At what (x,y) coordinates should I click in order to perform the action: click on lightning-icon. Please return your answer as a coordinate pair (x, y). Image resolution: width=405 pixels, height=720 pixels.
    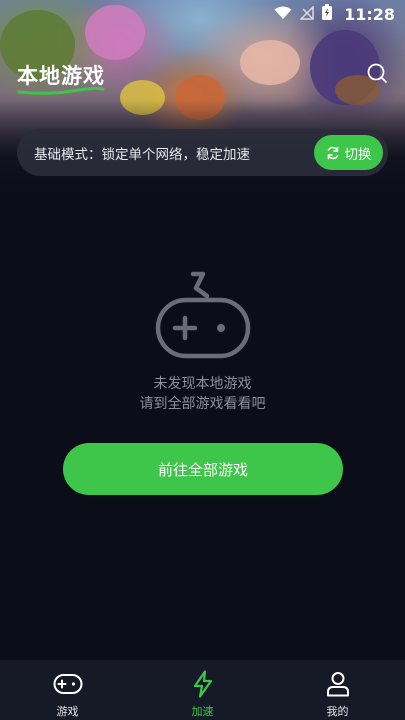
    Looking at the image, I should click on (202, 684).